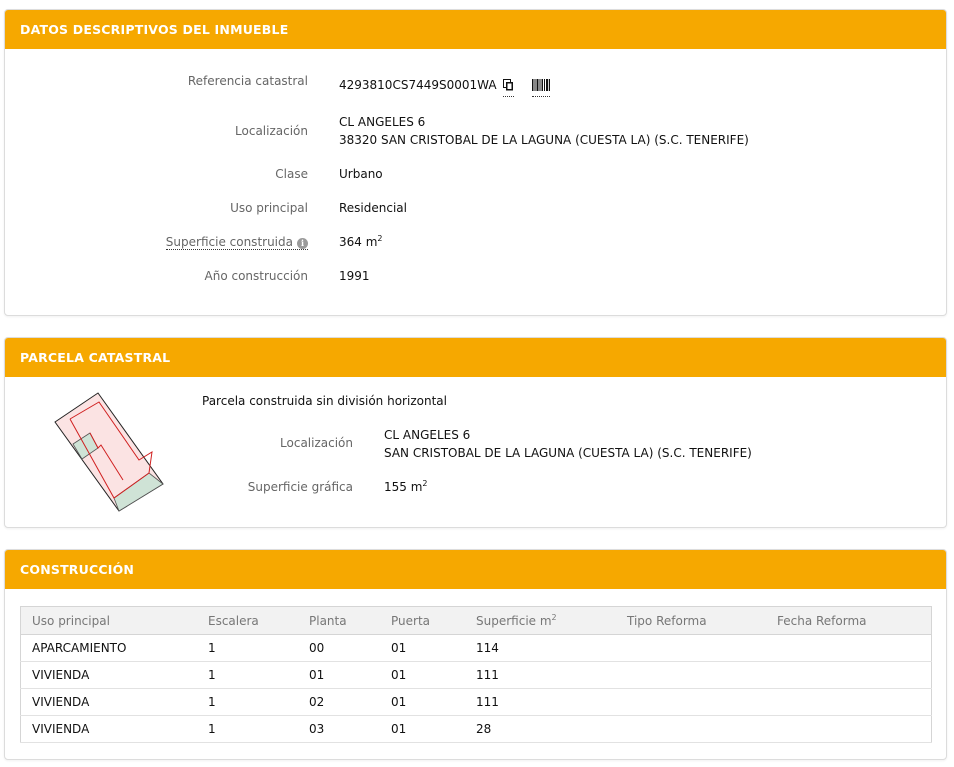 Image resolution: width=954 pixels, height=767 pixels. I want to click on col-planta: Planta, so click(339, 620).